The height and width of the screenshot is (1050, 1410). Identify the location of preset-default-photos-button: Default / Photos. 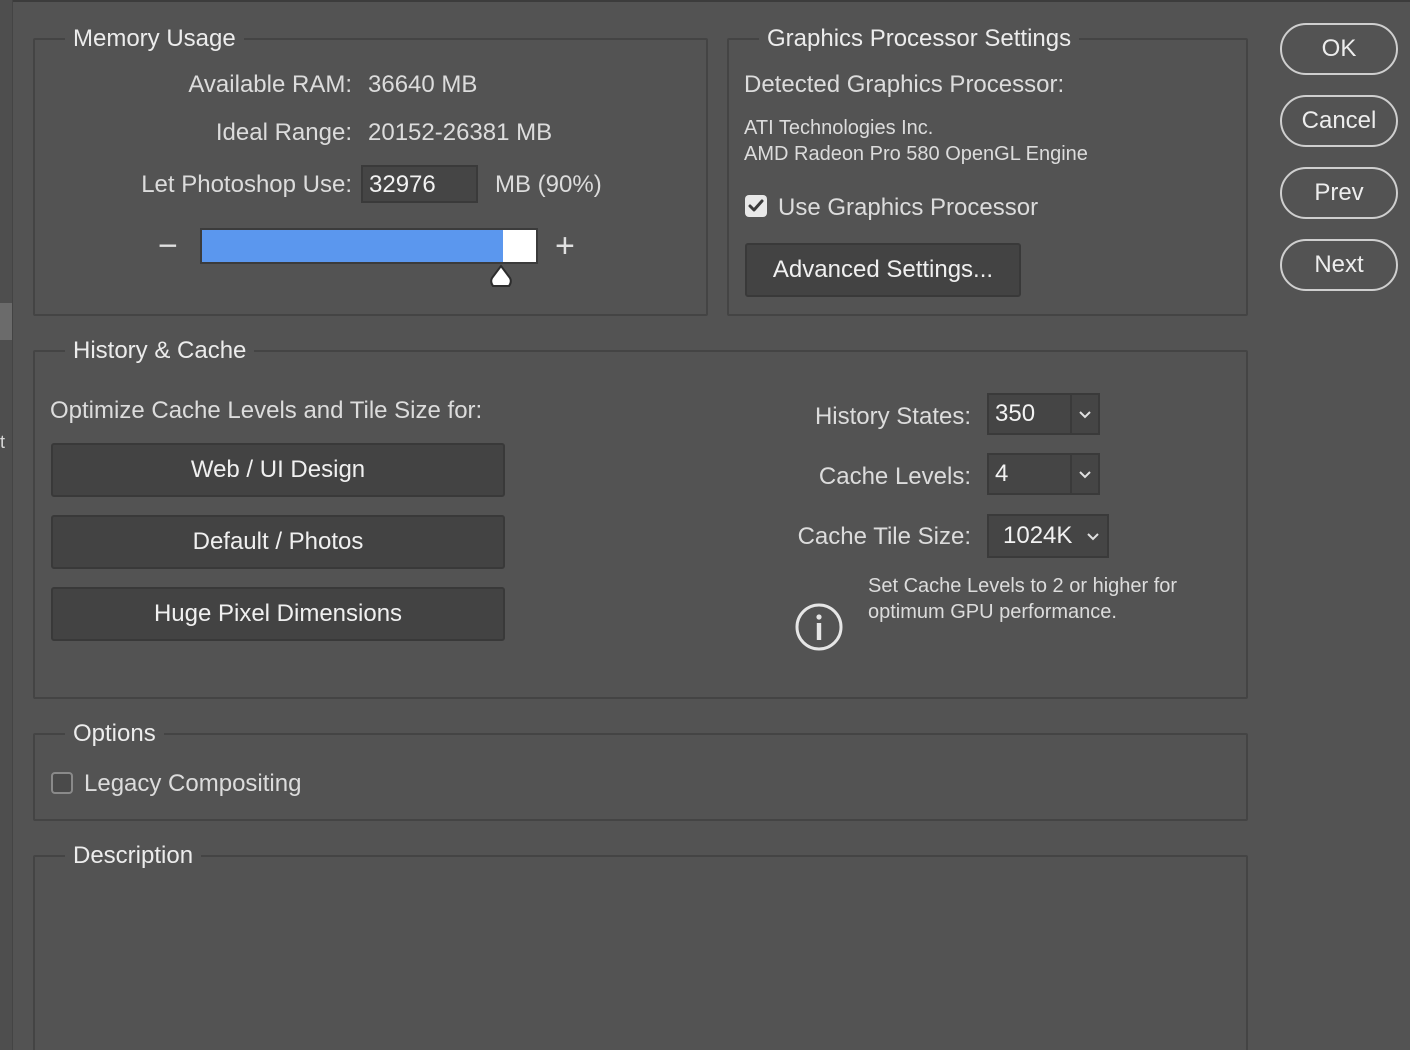
(278, 542).